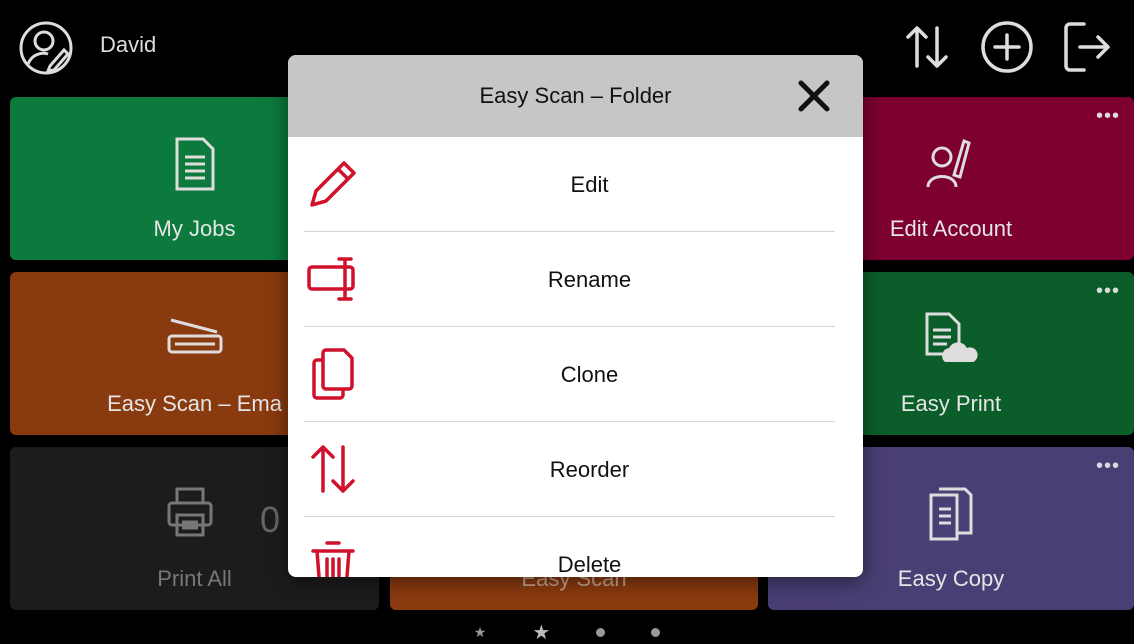 This screenshot has width=1134, height=644. What do you see at coordinates (190, 514) in the screenshot?
I see `printer-icon` at bounding box center [190, 514].